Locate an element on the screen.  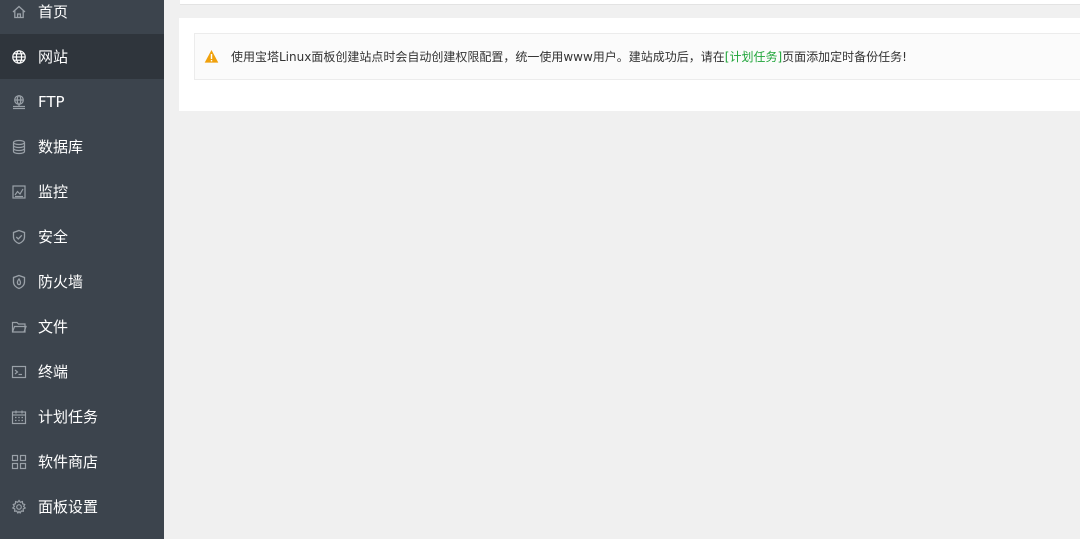
sidebar-item-label: 防火墙 is located at coordinates (61, 282).